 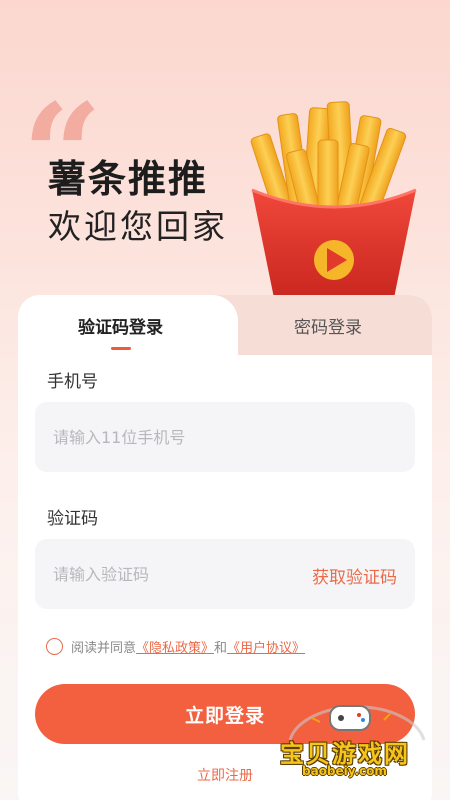 What do you see at coordinates (168, 437) in the screenshot?
I see `phone-input` at bounding box center [168, 437].